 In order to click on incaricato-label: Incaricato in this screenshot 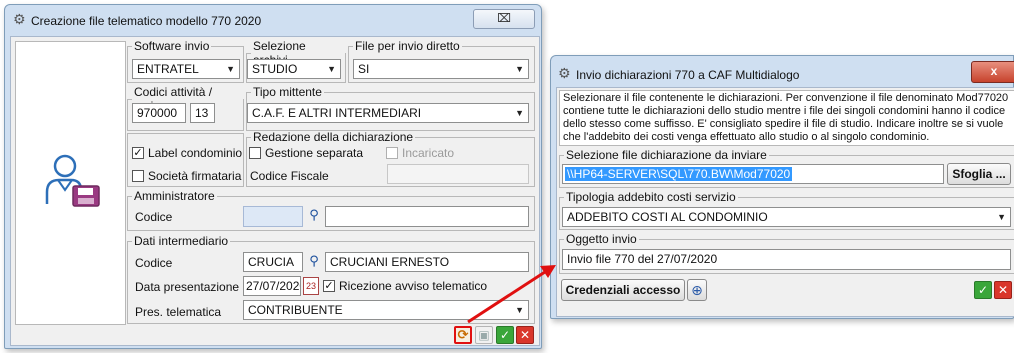, I will do `click(428, 153)`.